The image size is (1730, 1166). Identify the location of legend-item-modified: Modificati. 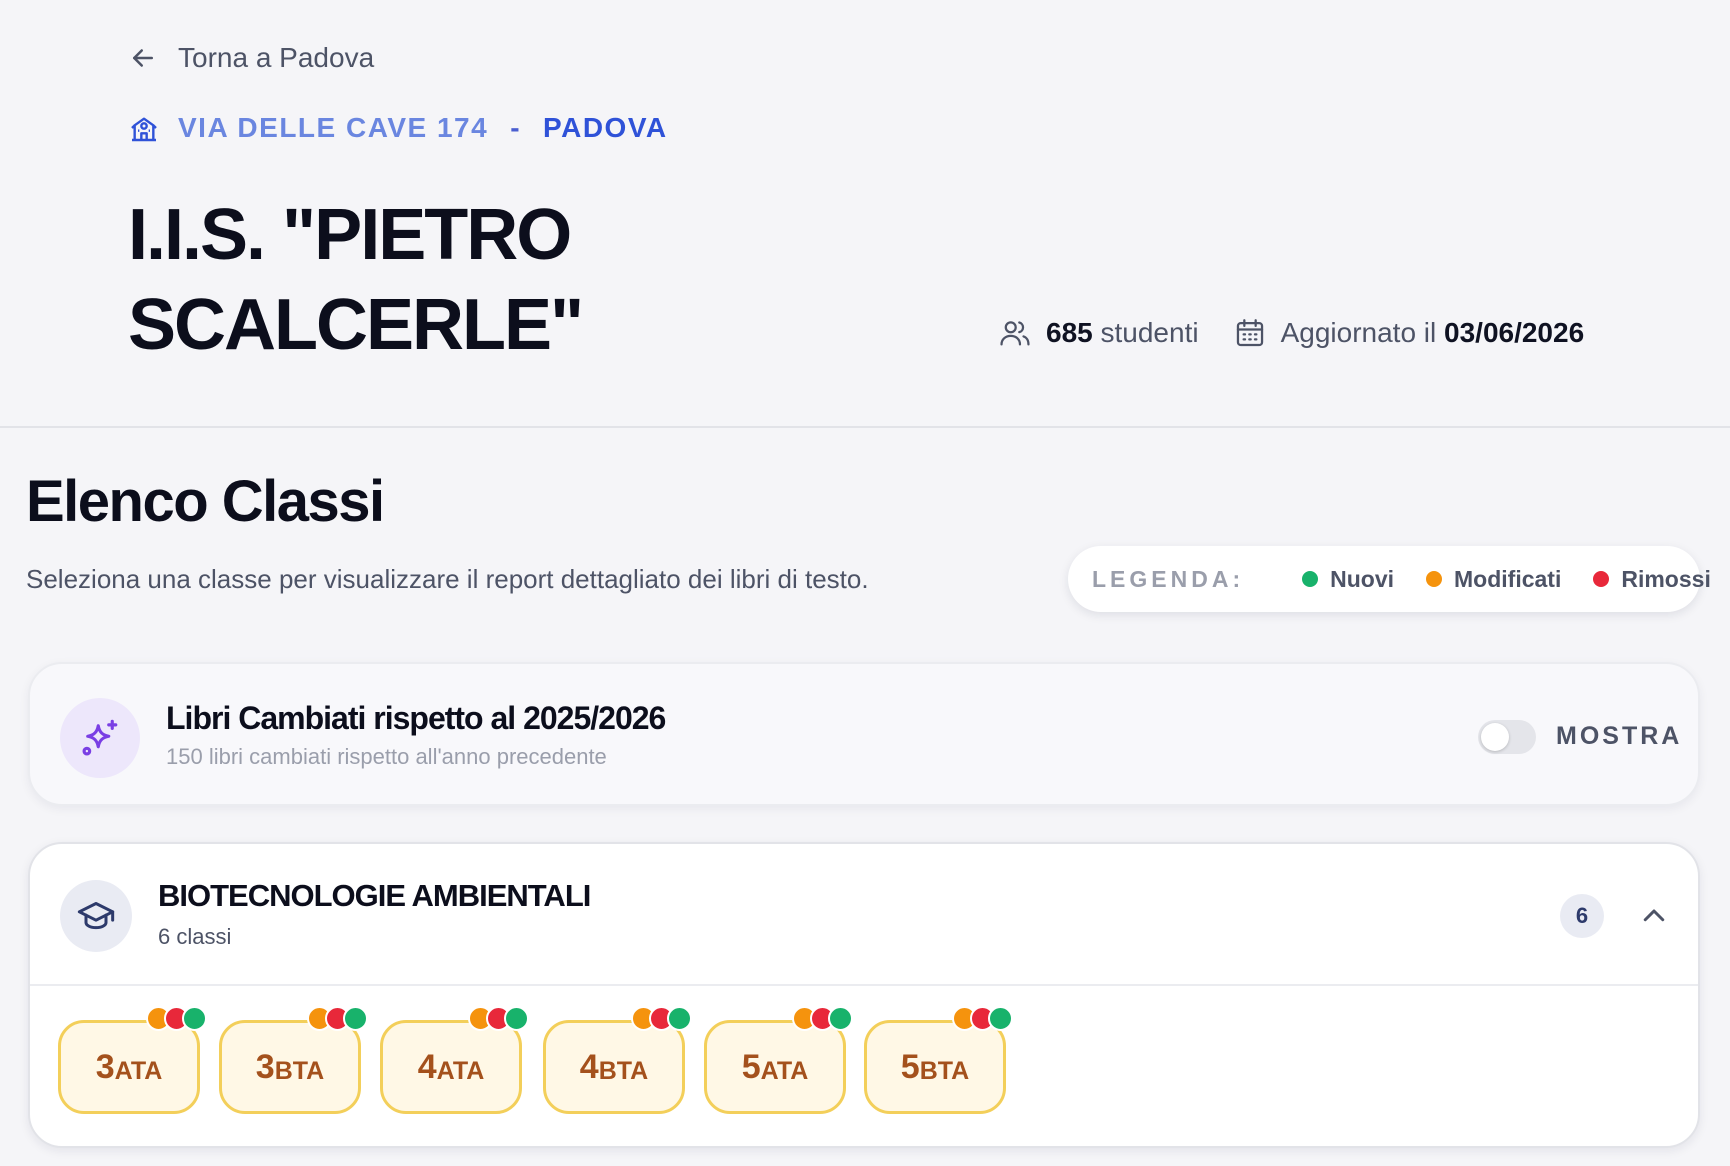
(1493, 579).